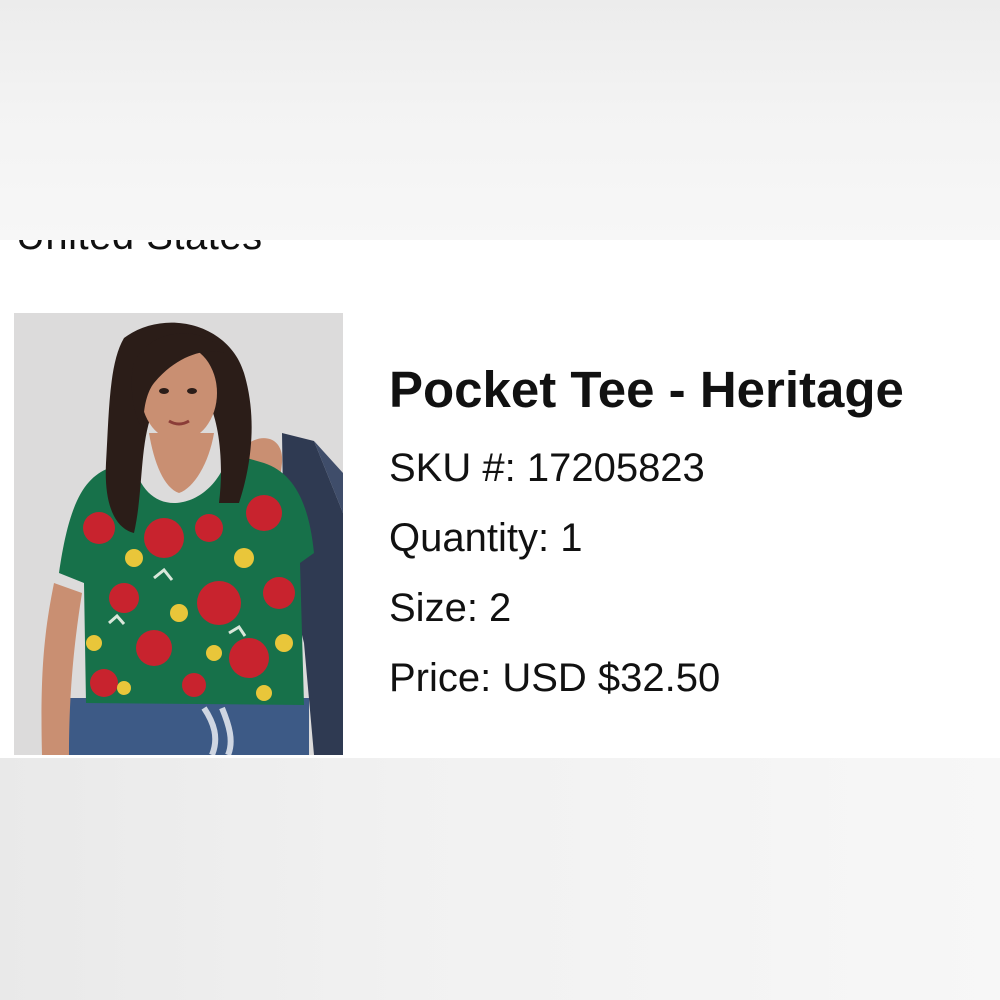 This screenshot has width=1000, height=1000. What do you see at coordinates (547, 468) in the screenshot?
I see `sku-text: SKU #: 17205823` at bounding box center [547, 468].